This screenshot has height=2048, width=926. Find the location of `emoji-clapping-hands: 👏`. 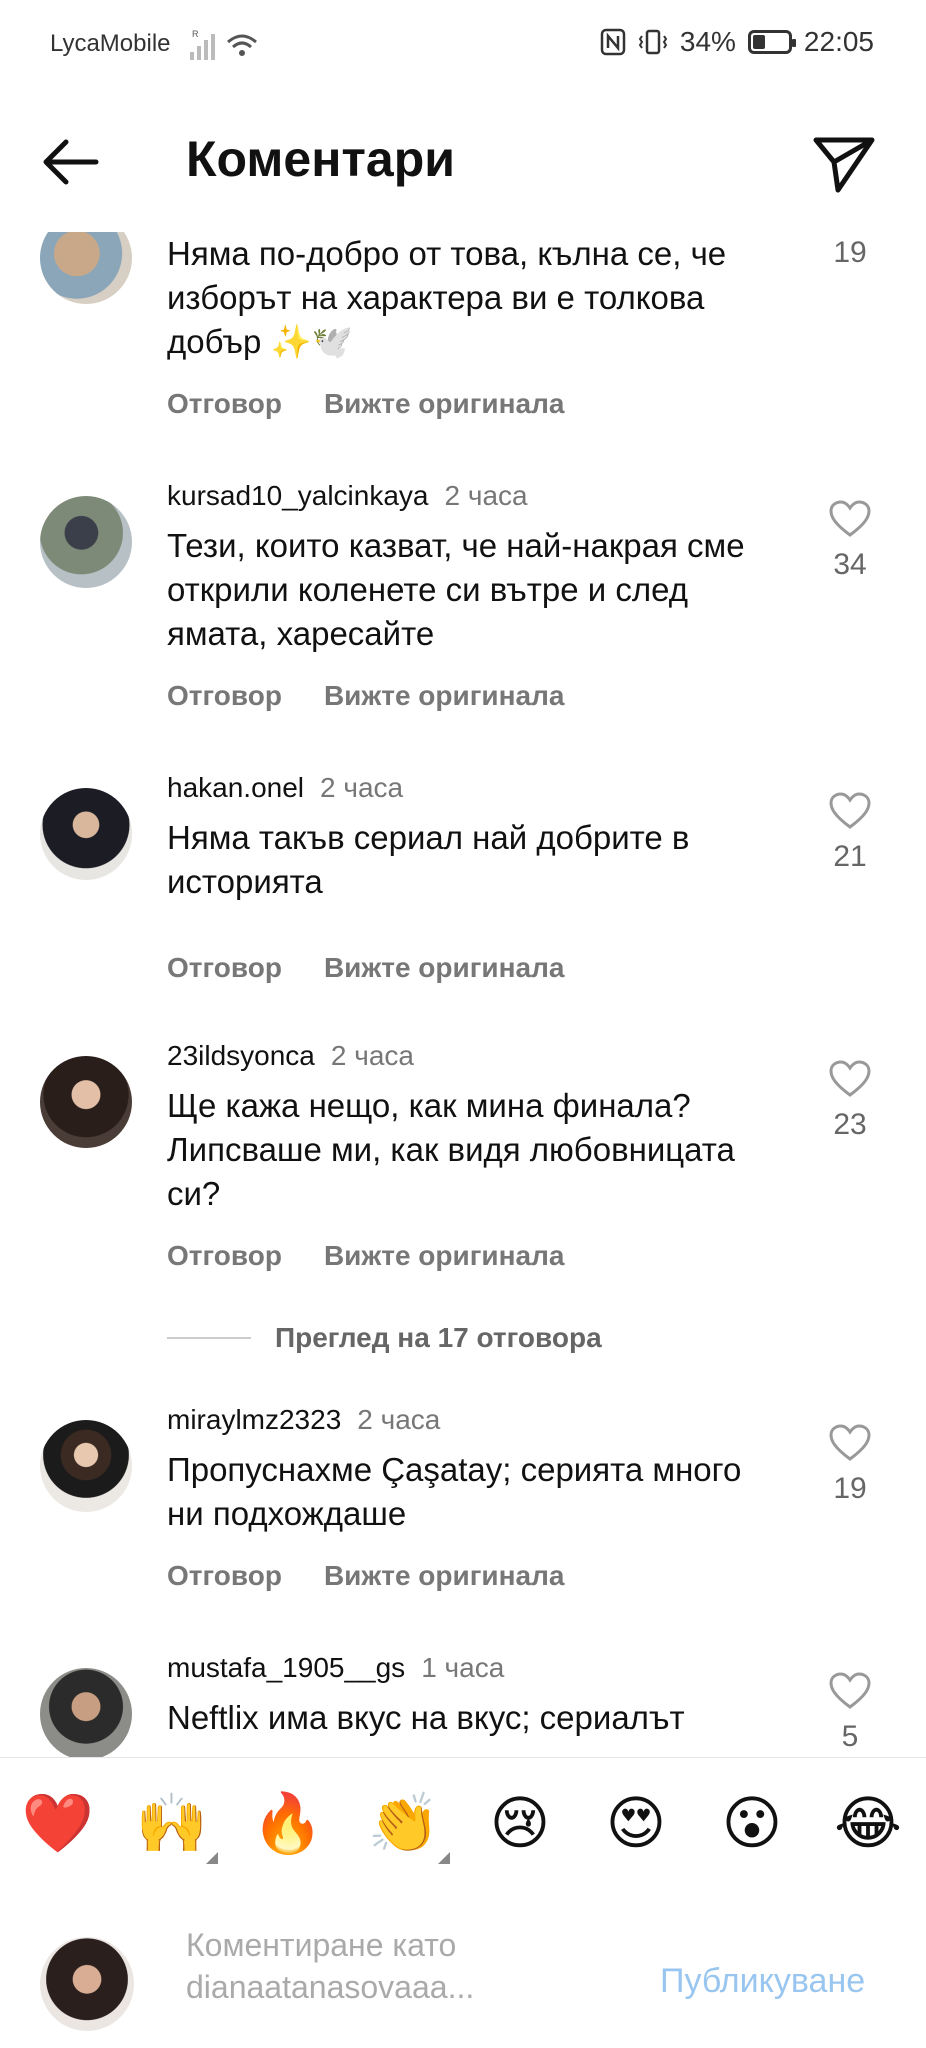

emoji-clapping-hands: 👏 is located at coordinates (408, 1826).